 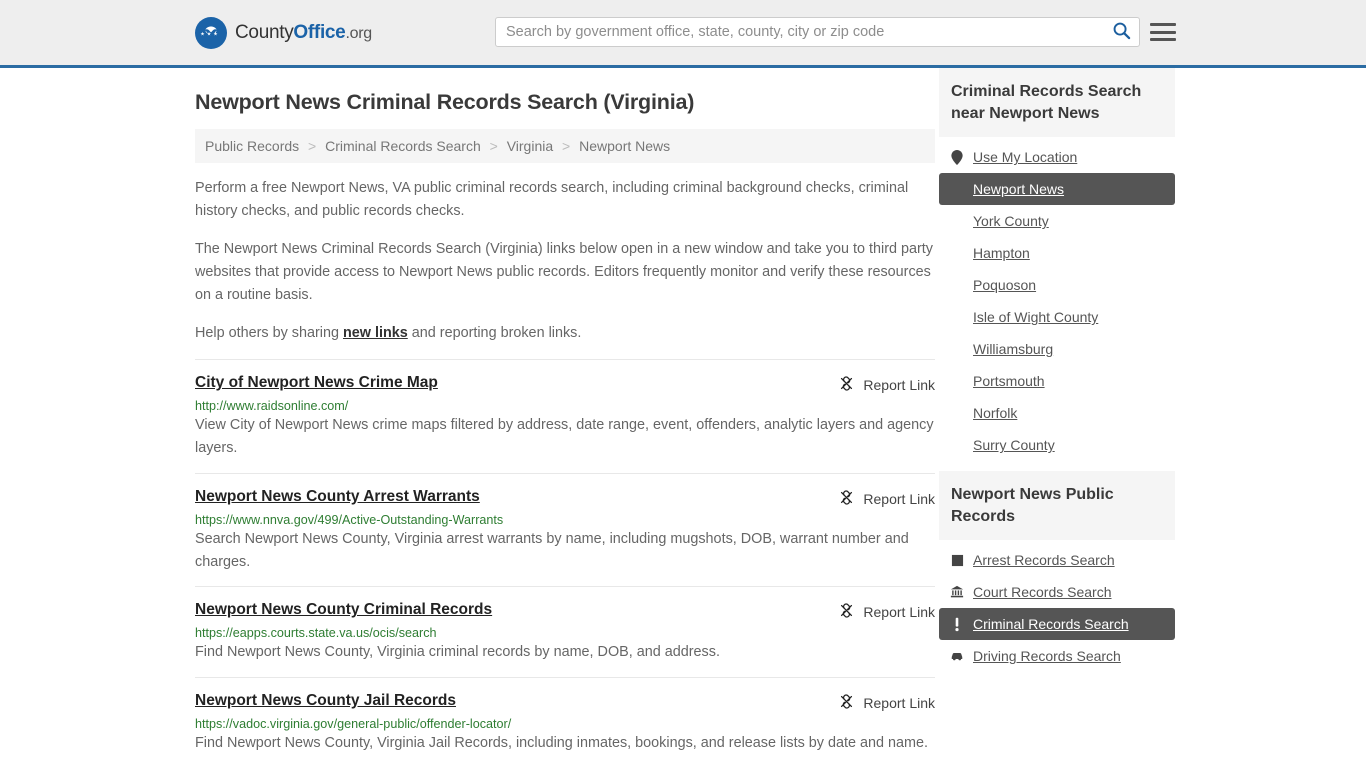 I want to click on nearby-item-label: Isle of Wight County, so click(x=1036, y=317).